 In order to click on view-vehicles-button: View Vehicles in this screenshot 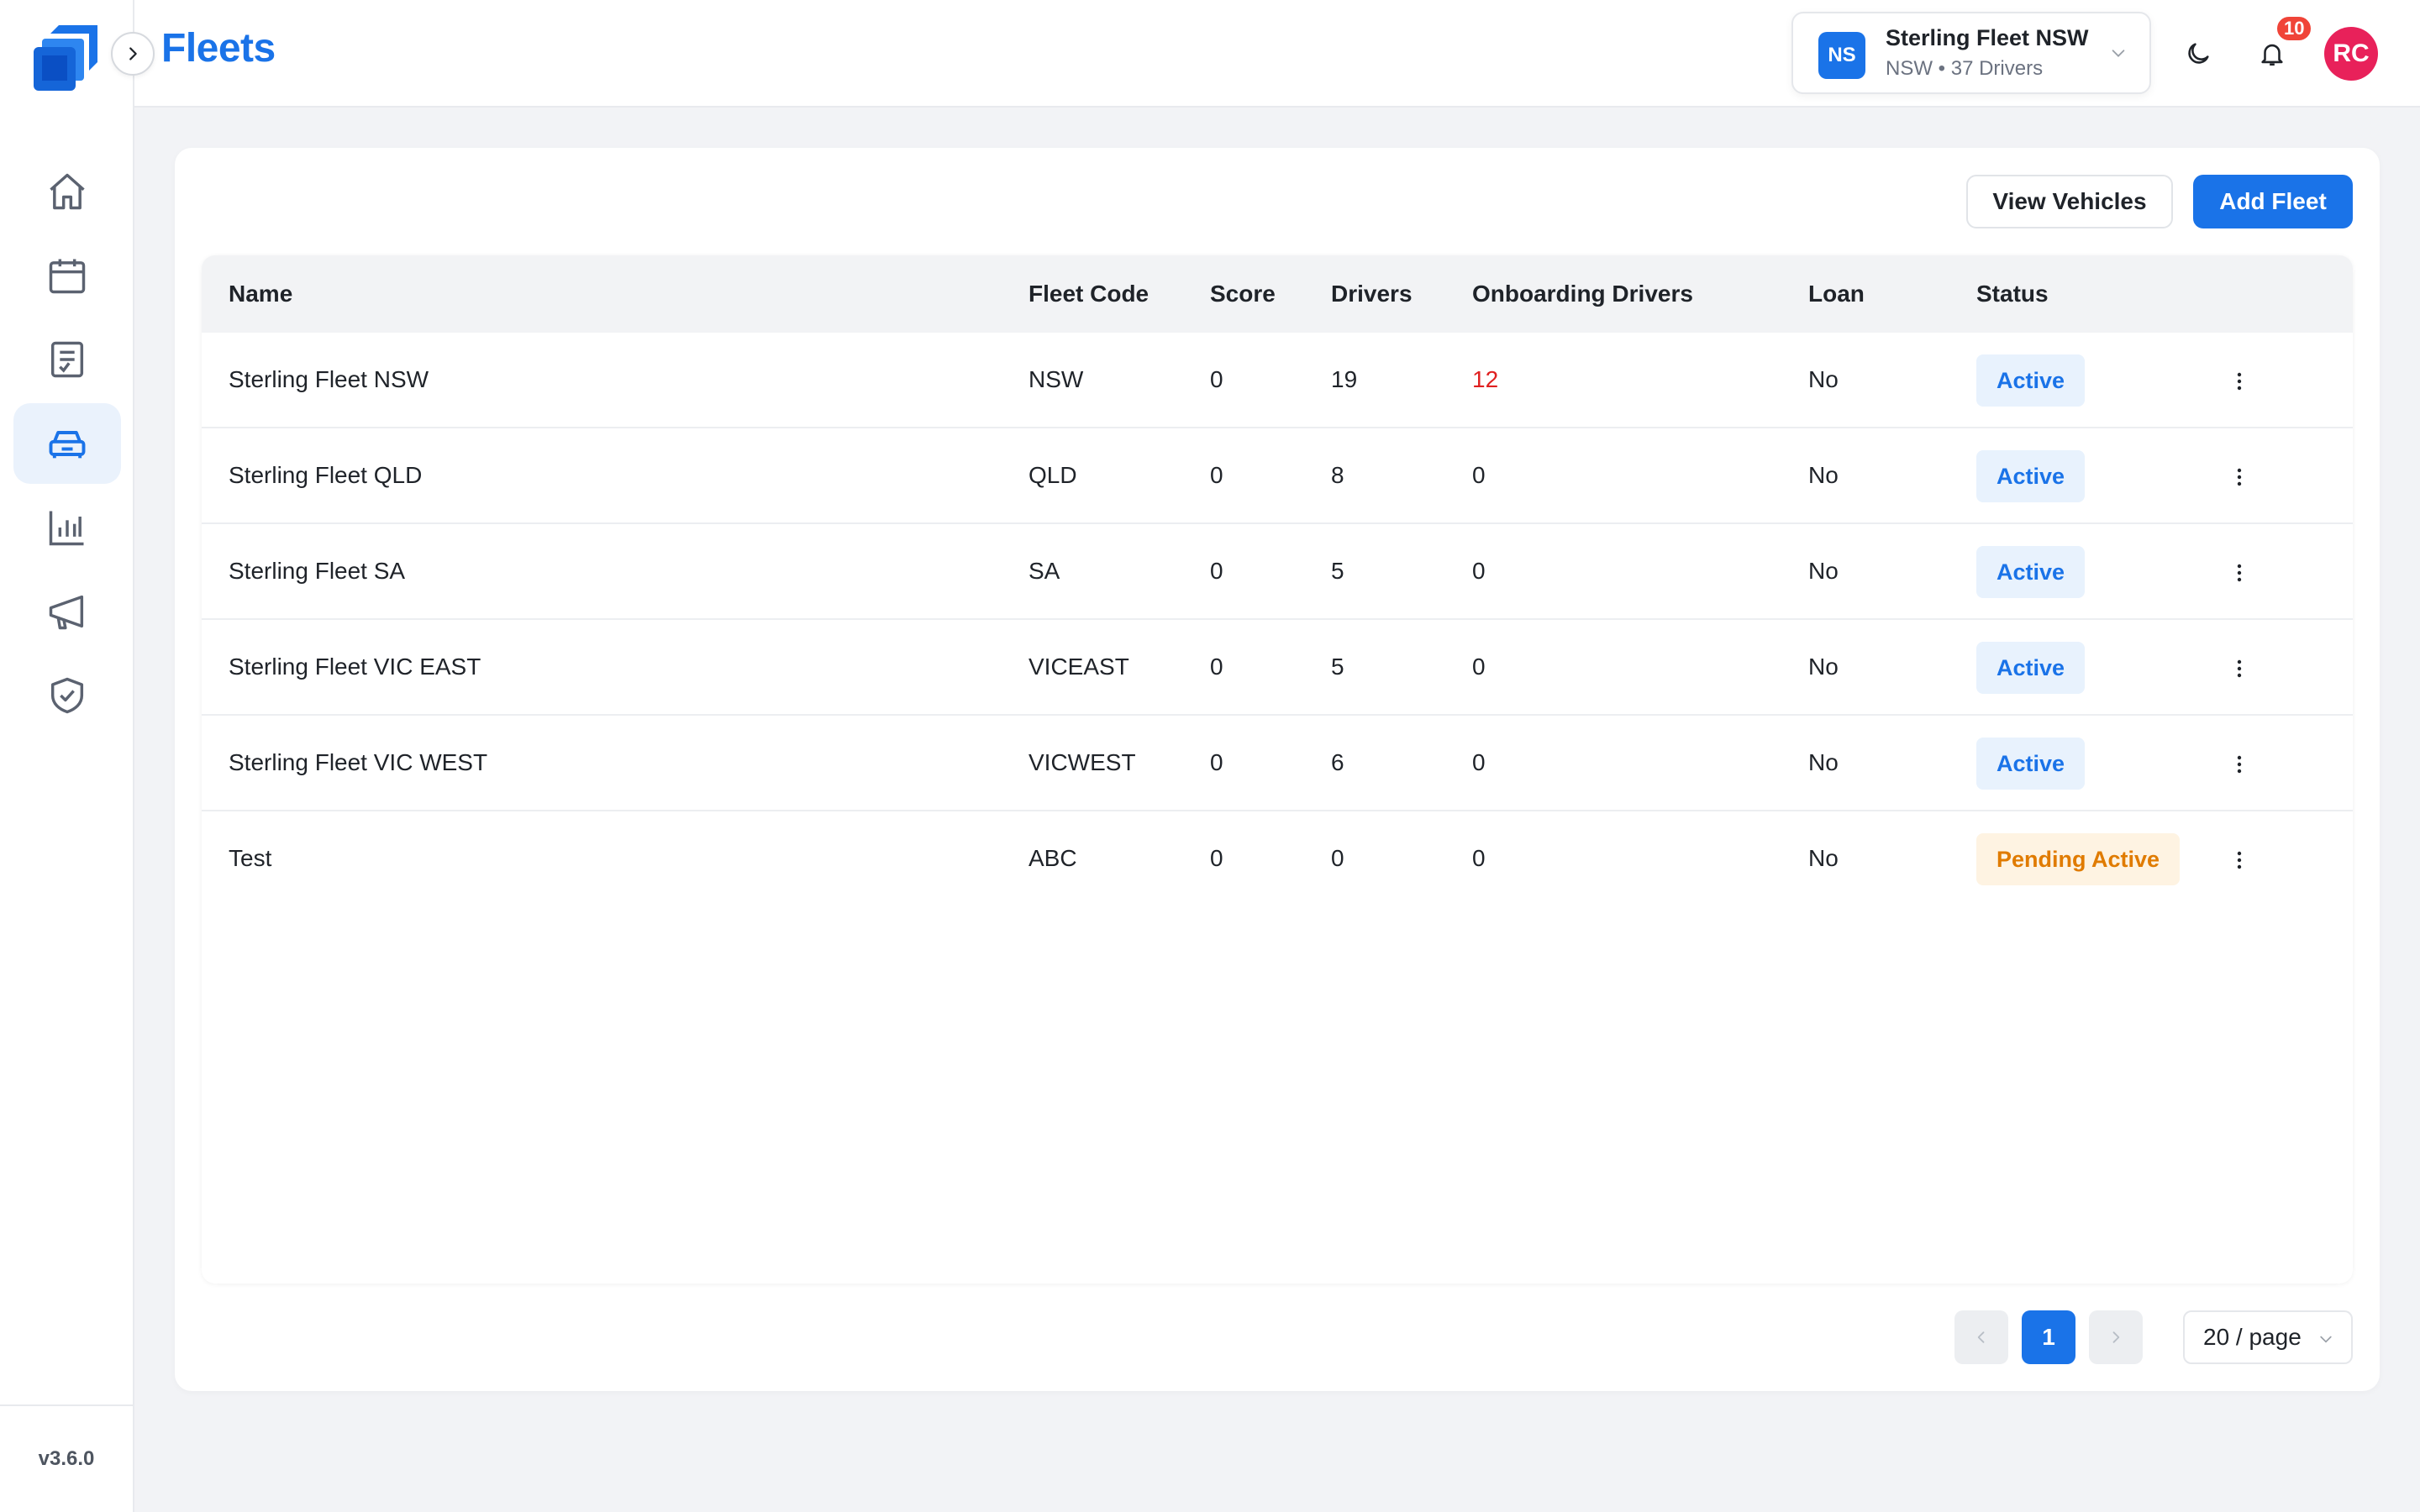, I will do `click(2069, 201)`.